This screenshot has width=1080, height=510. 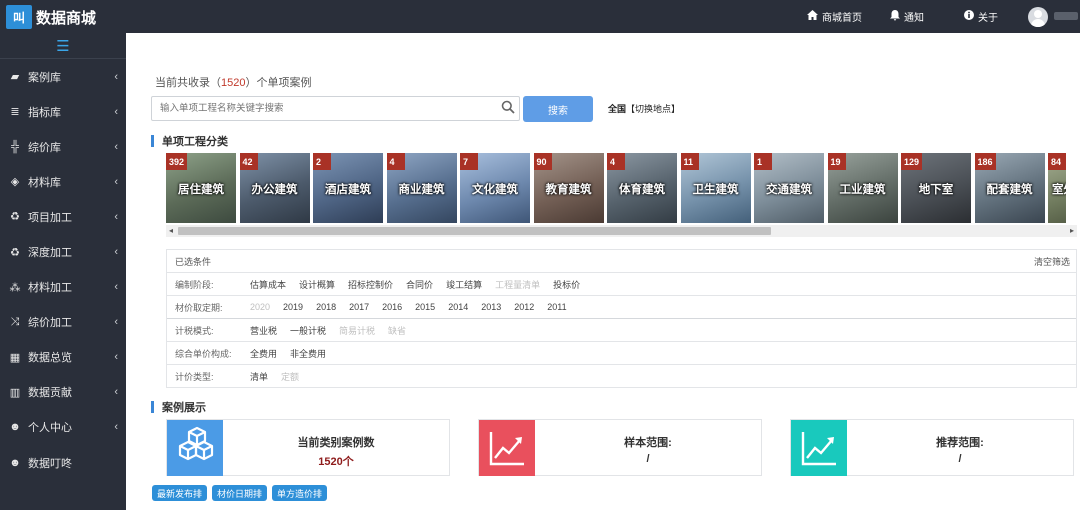 What do you see at coordinates (558, 109) in the screenshot?
I see `search-button: 搜索` at bounding box center [558, 109].